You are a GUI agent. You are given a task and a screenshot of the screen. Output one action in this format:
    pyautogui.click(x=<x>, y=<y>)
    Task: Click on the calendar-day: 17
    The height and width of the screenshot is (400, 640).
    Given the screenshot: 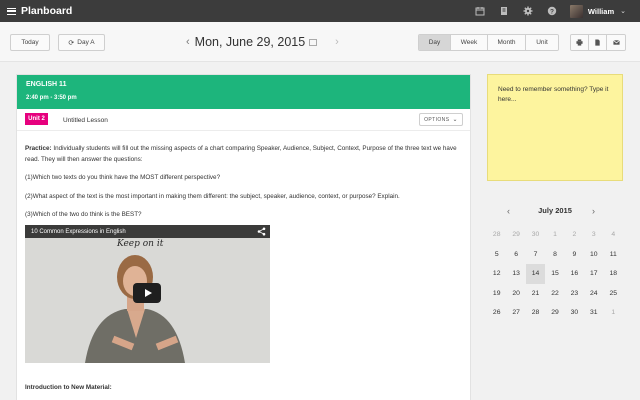 What is the action you would take?
    pyautogui.click(x=593, y=274)
    